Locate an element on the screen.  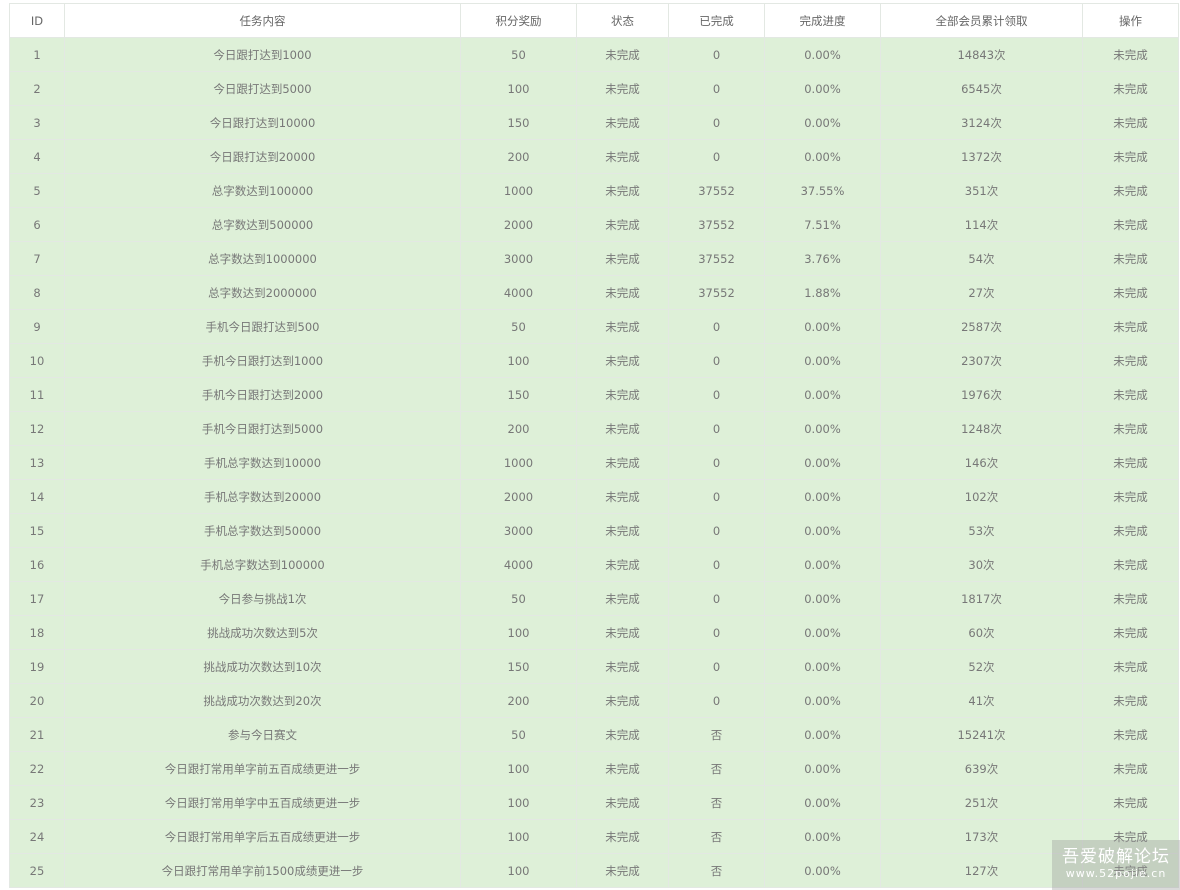
cell-points-reward: 2000 is located at coordinates (518, 224).